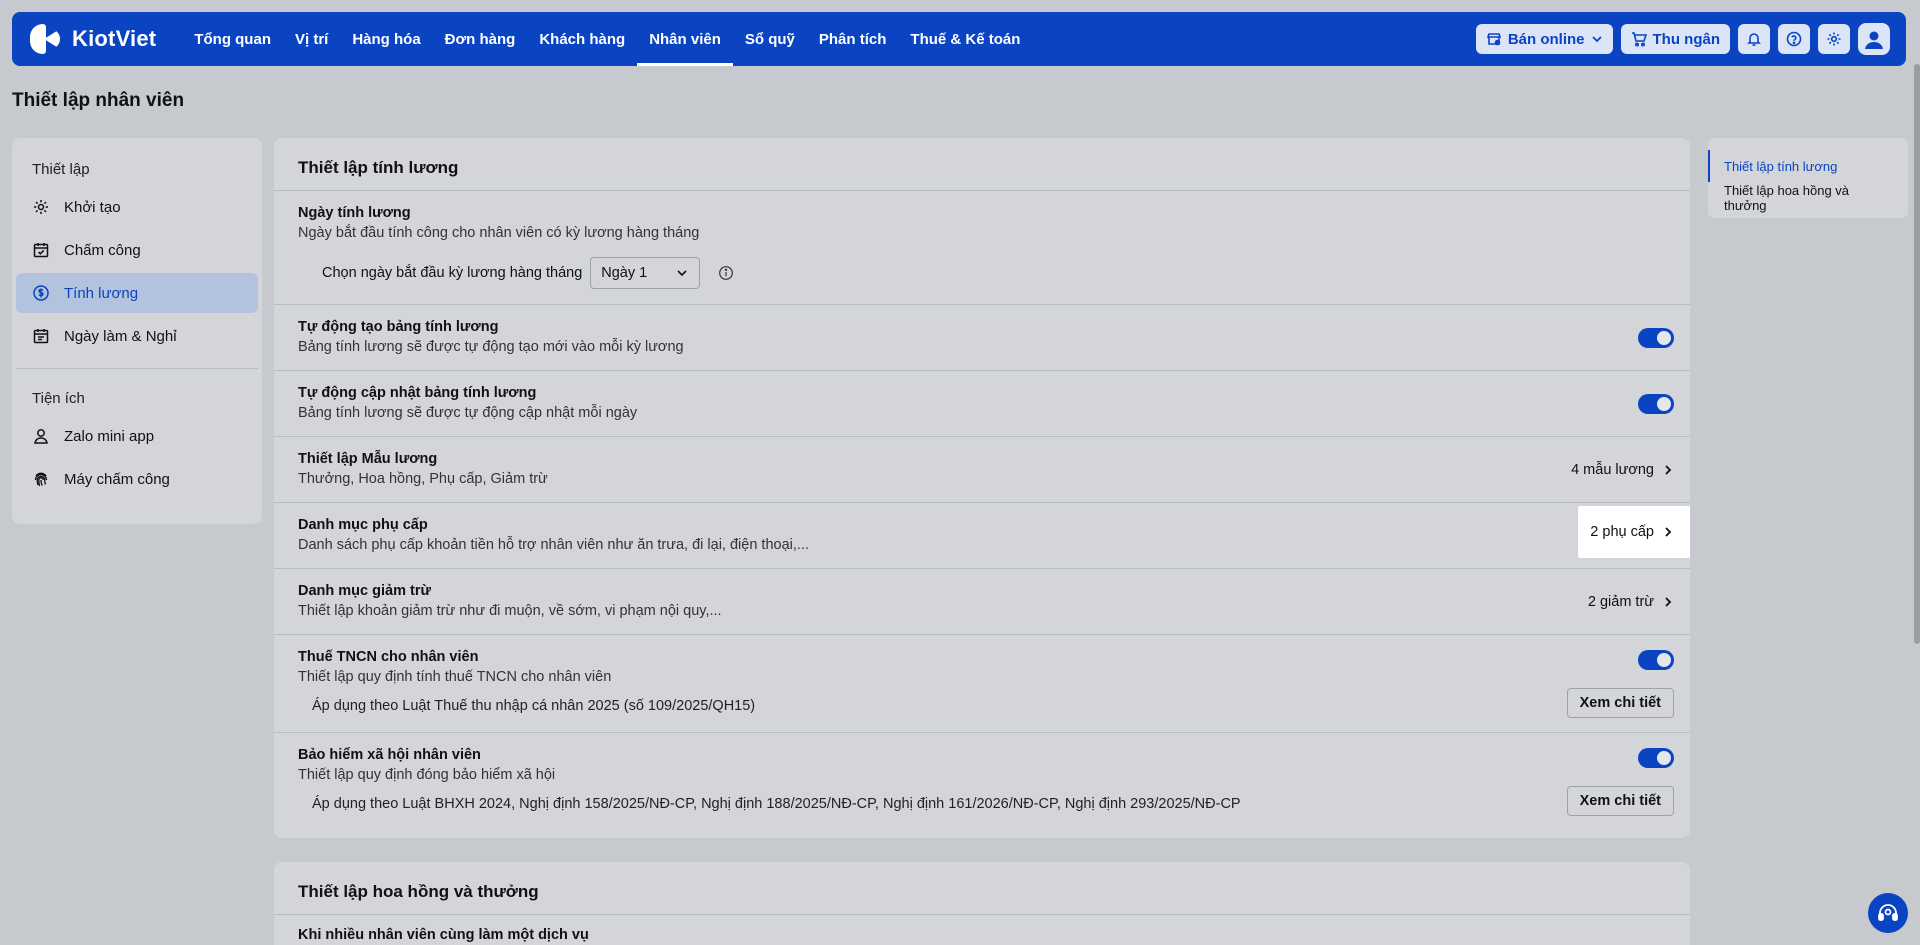  Describe the element at coordinates (1656, 338) in the screenshot. I see `auto-create-toggle` at that location.